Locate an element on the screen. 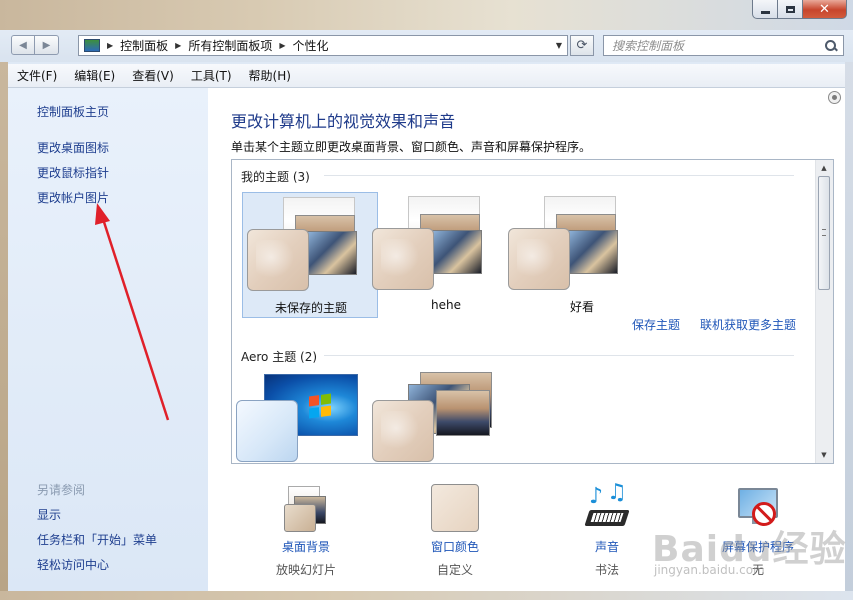 This screenshot has height=600, width=853. desktop-background-option: 桌面背景 放映幻灯片 is located at coordinates (306, 531).